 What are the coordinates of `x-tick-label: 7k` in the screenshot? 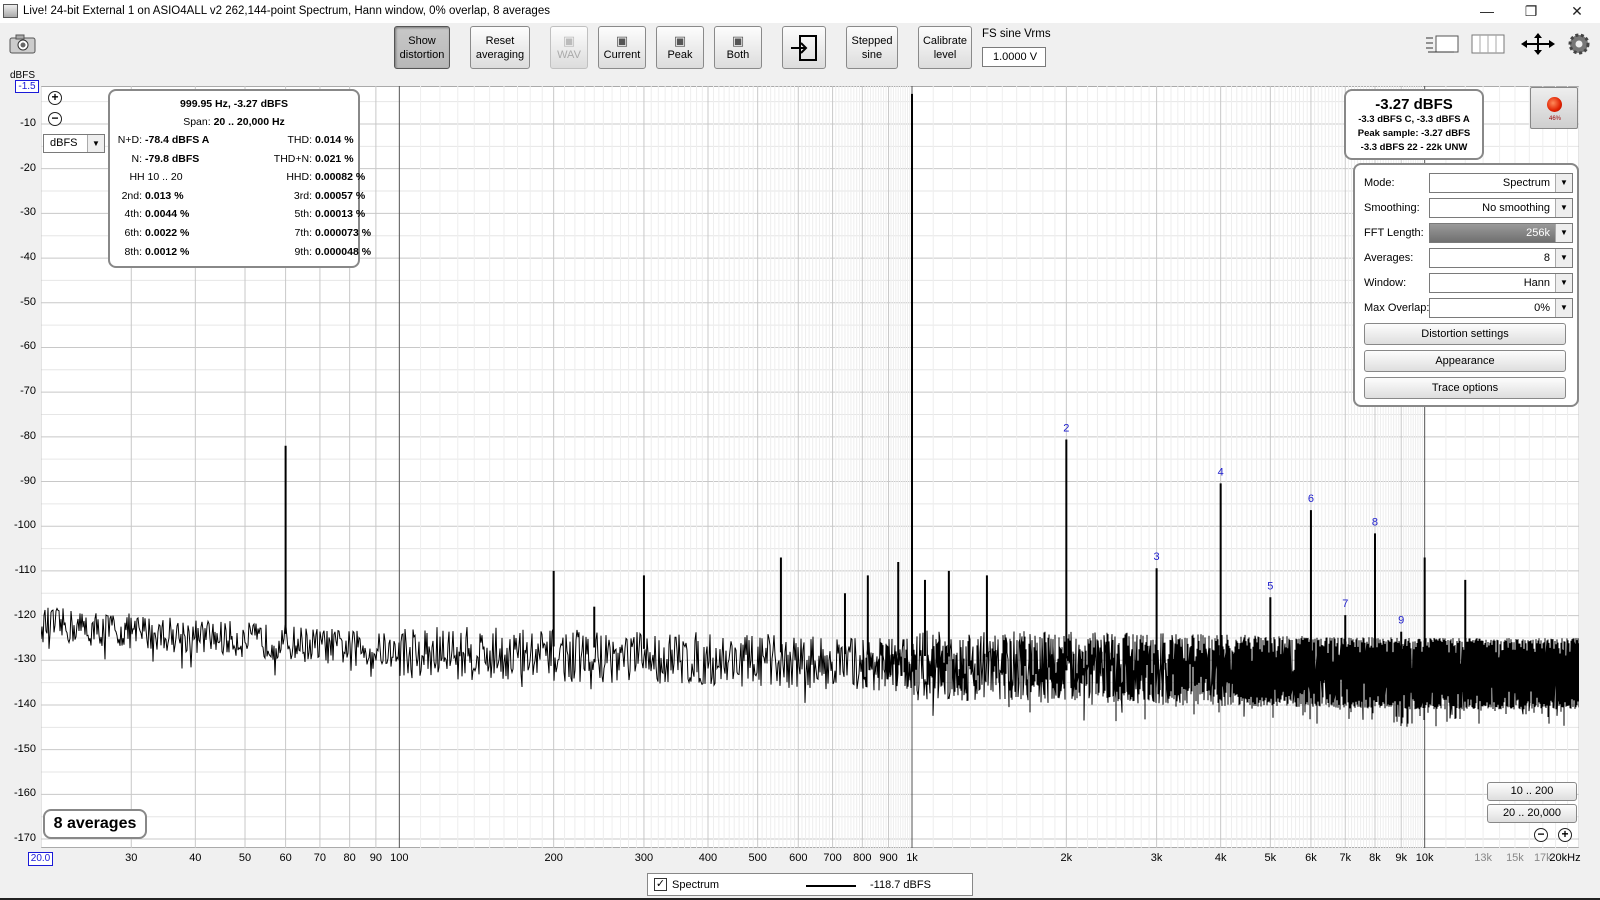 It's located at (1345, 858).